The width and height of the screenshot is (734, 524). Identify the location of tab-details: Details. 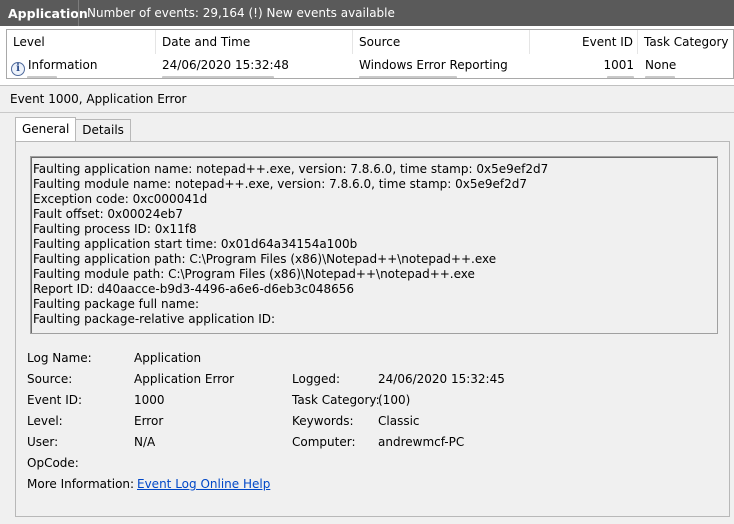
(103, 130).